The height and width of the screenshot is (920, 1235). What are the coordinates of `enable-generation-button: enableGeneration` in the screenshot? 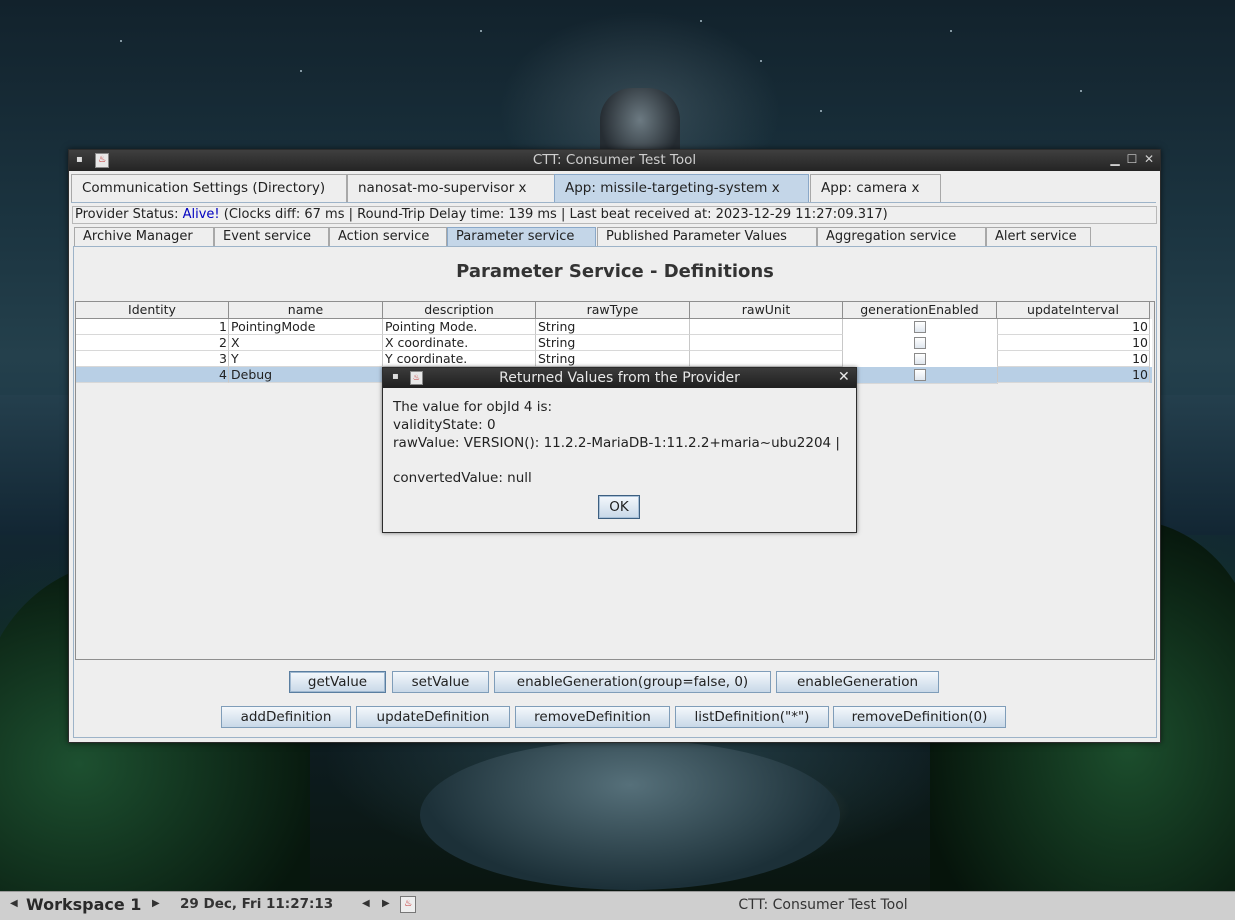 It's located at (857, 682).